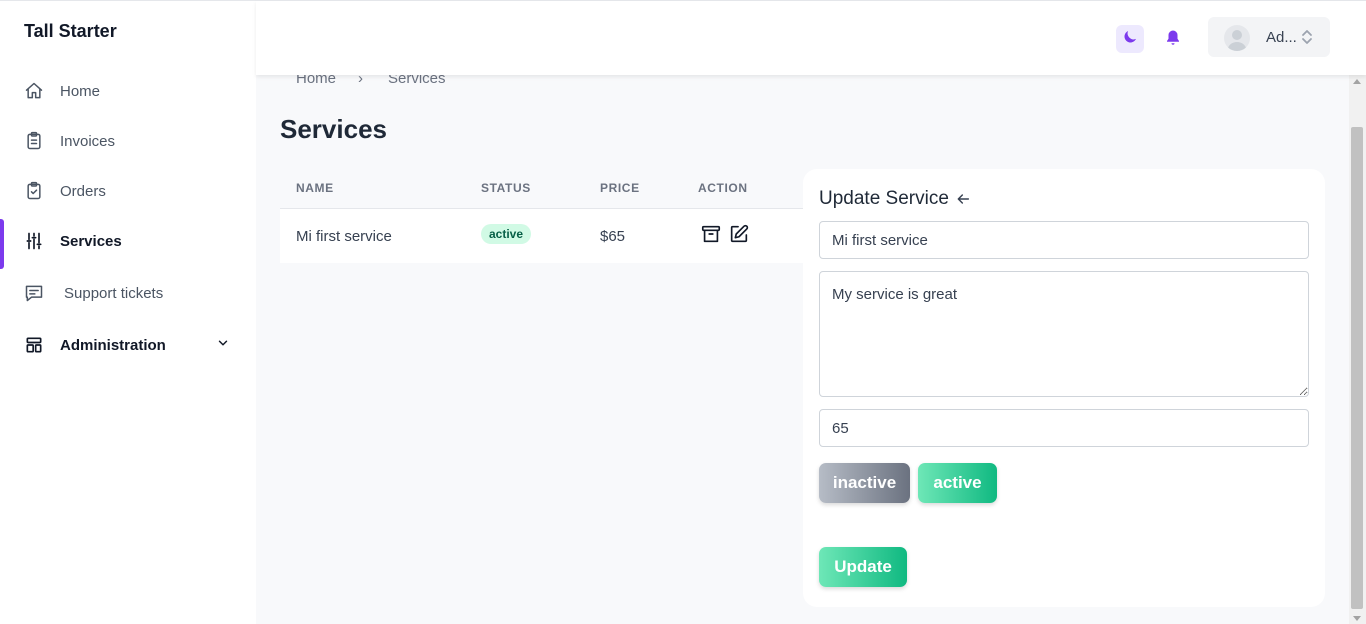 Image resolution: width=1366 pixels, height=624 pixels. What do you see at coordinates (91, 241) in the screenshot?
I see `sidebar-item-label: Services` at bounding box center [91, 241].